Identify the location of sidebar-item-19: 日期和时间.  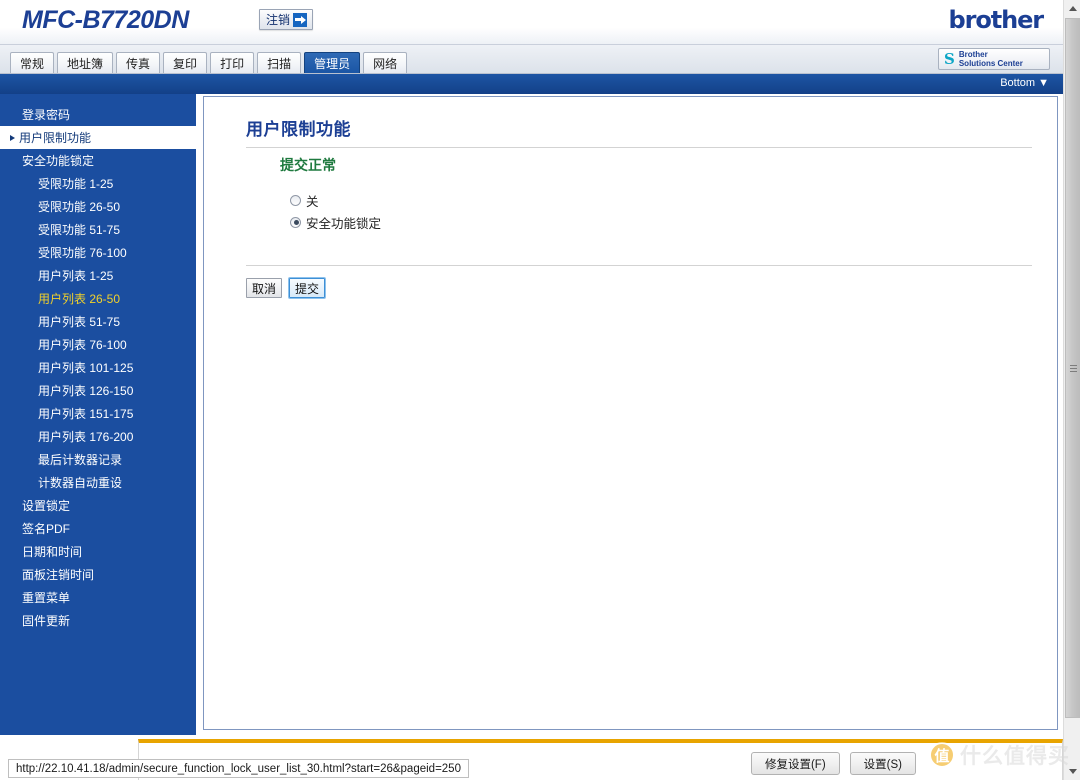
(98, 551).